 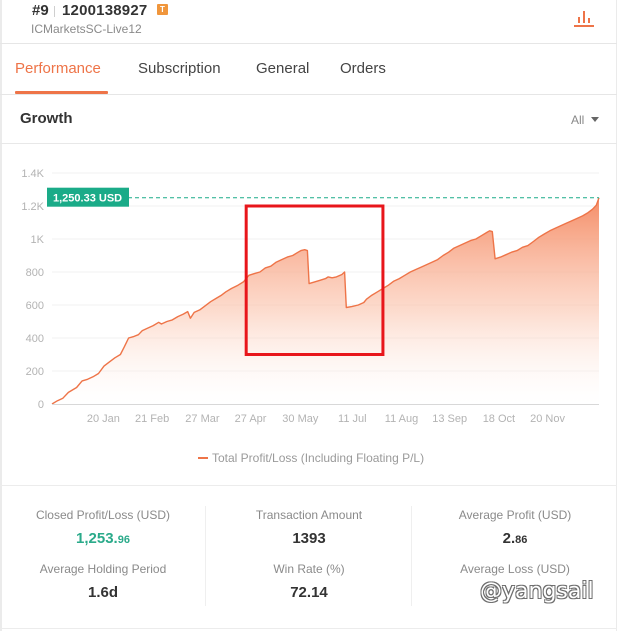 I want to click on tab-bar: Performance Subscription General Orders, so click(x=308, y=70).